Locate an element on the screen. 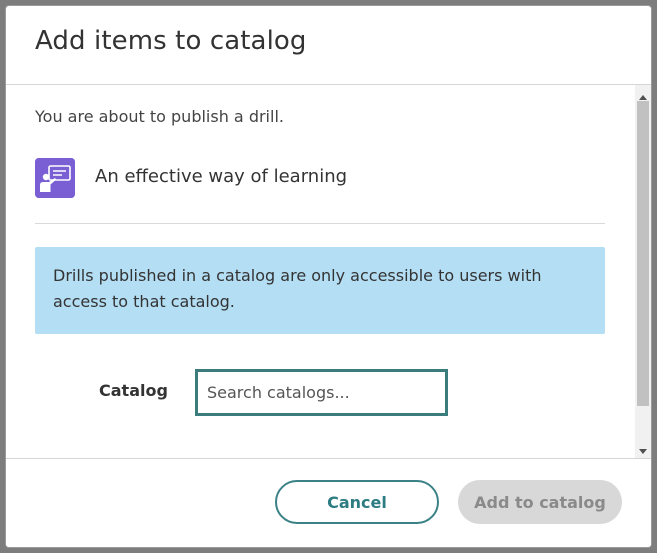  add-to-catalog-button: Add to catalog is located at coordinates (540, 502).